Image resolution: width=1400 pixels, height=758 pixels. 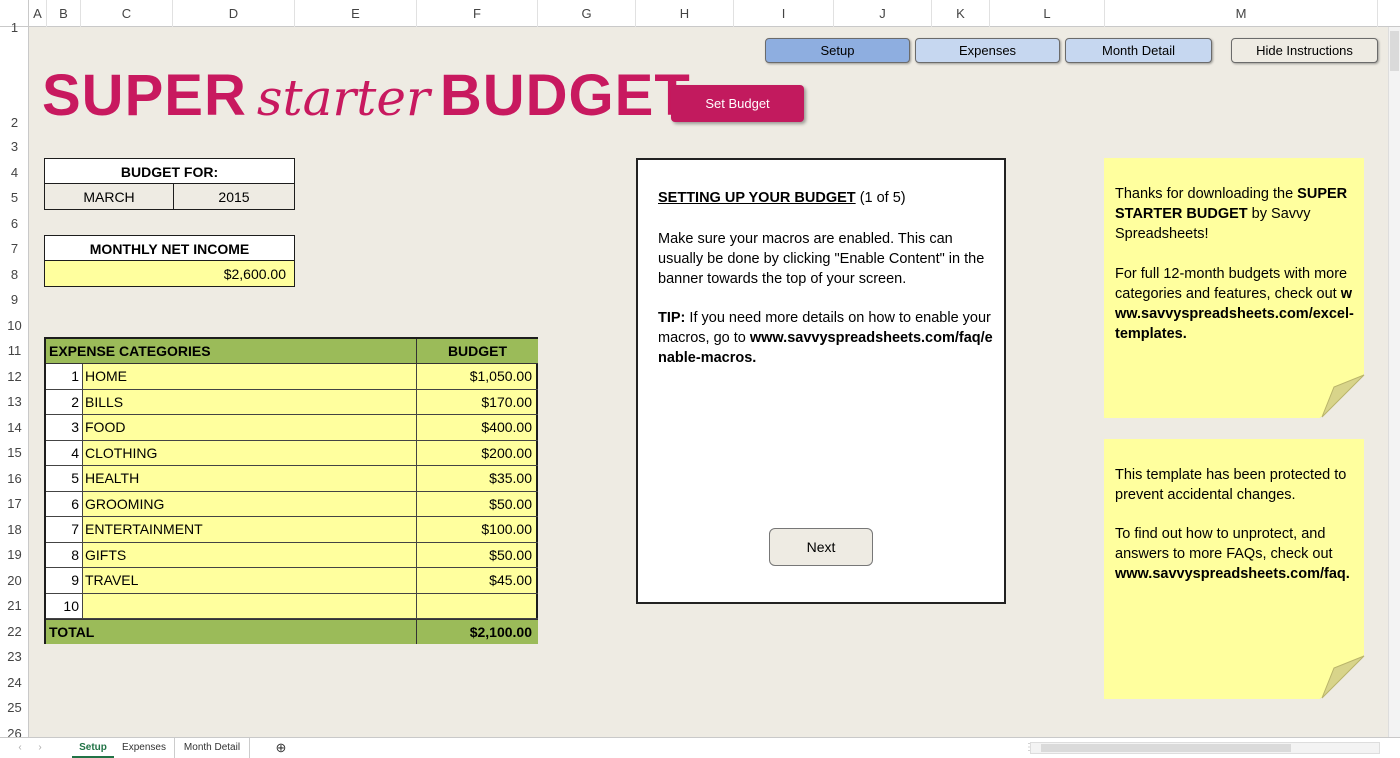 I want to click on column-header-b: B, so click(x=64, y=13).